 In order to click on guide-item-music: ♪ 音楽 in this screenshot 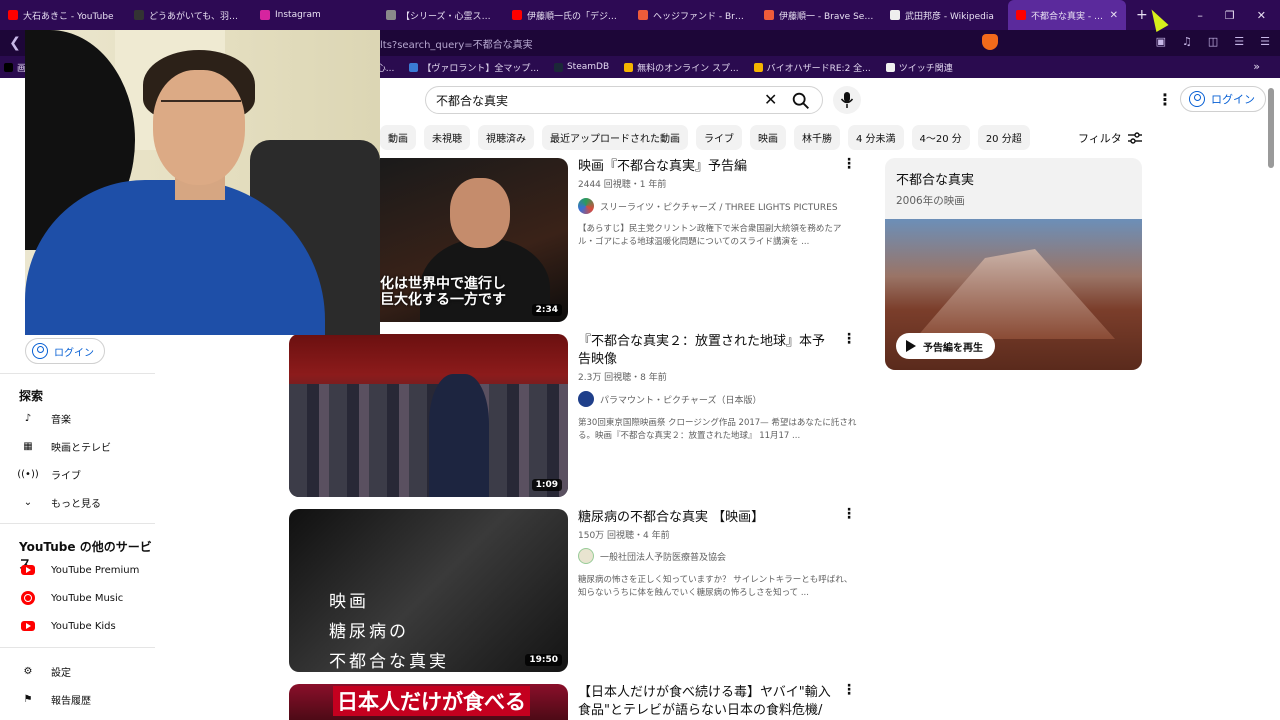, I will do `click(44, 418)`.